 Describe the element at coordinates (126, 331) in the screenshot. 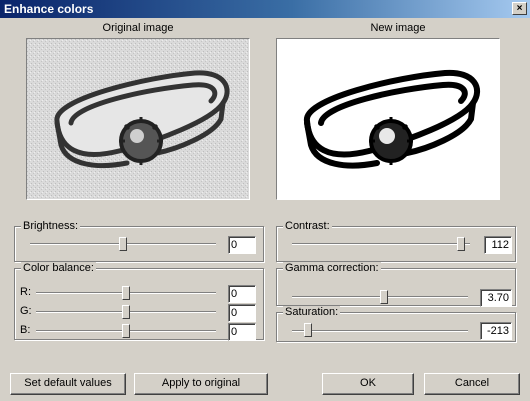

I see `blue-slider` at that location.